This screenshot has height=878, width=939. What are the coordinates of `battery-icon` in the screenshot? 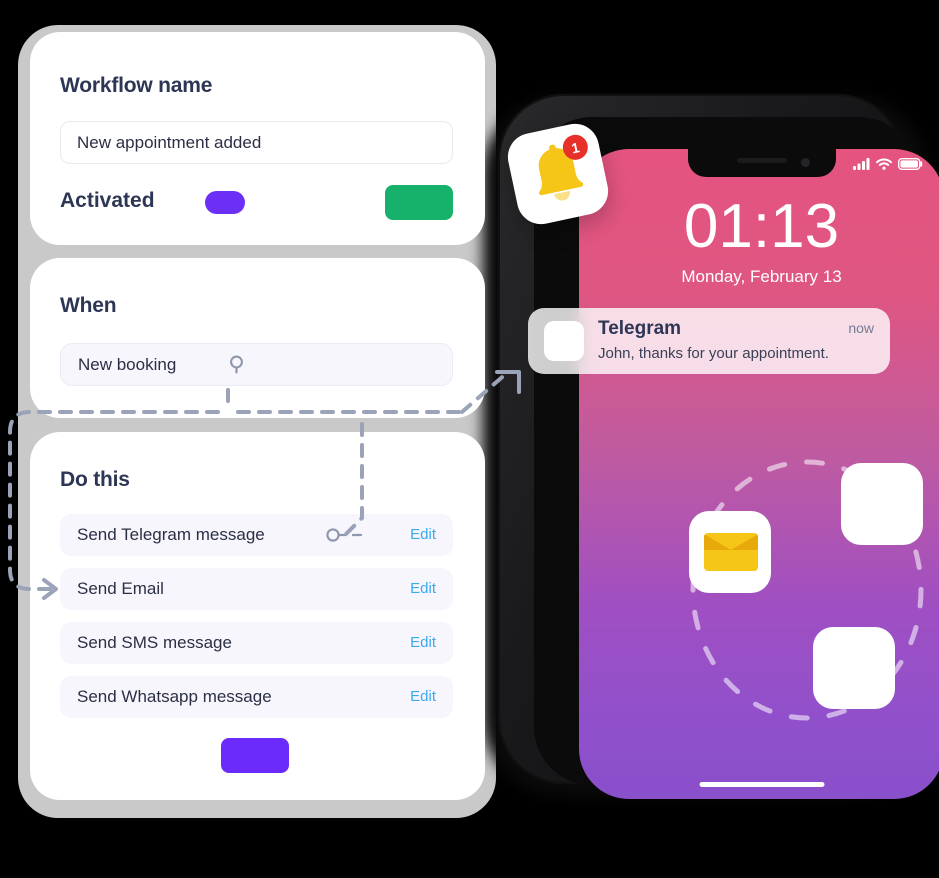 It's located at (910, 164).